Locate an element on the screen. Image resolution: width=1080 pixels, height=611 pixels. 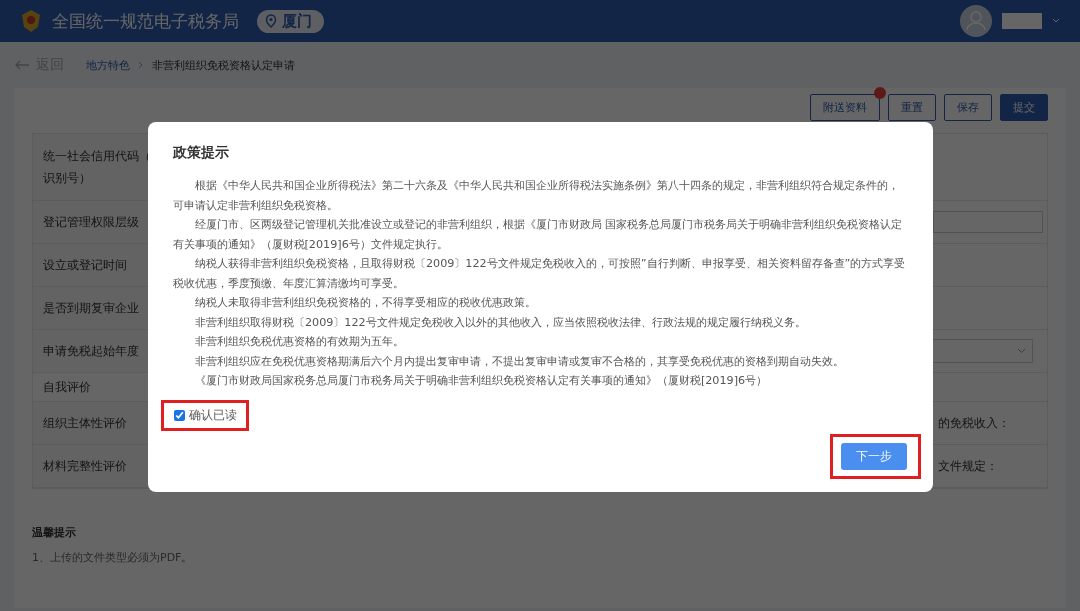
avatar-icon is located at coordinates (976, 21).